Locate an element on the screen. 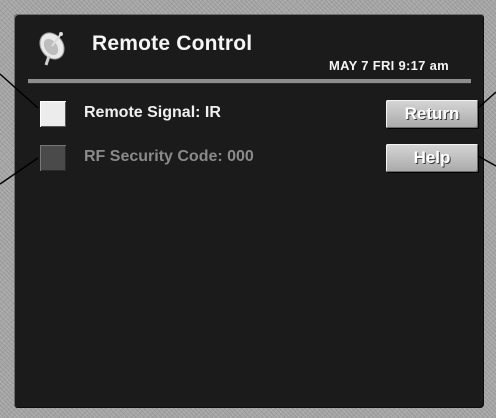  satellite-dish-icon is located at coordinates (52, 49).